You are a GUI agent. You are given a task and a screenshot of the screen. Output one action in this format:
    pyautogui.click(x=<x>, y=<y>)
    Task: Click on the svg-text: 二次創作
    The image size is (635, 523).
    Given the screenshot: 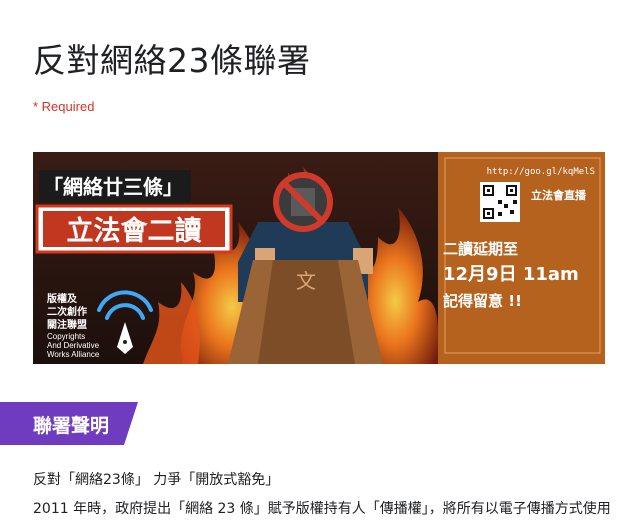 What is the action you would take?
    pyautogui.click(x=67, y=311)
    